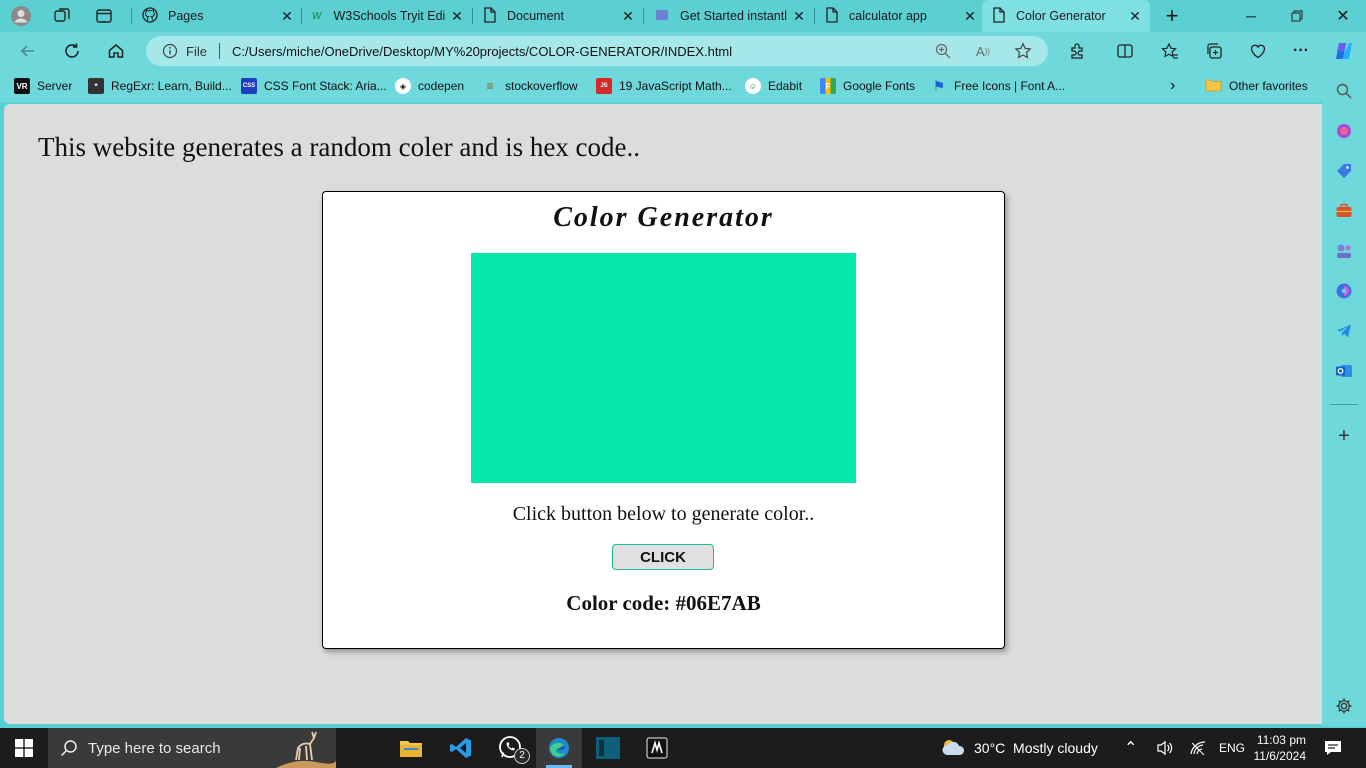  Describe the element at coordinates (403, 86) in the screenshot. I see `codepen-icon: ◈` at that location.